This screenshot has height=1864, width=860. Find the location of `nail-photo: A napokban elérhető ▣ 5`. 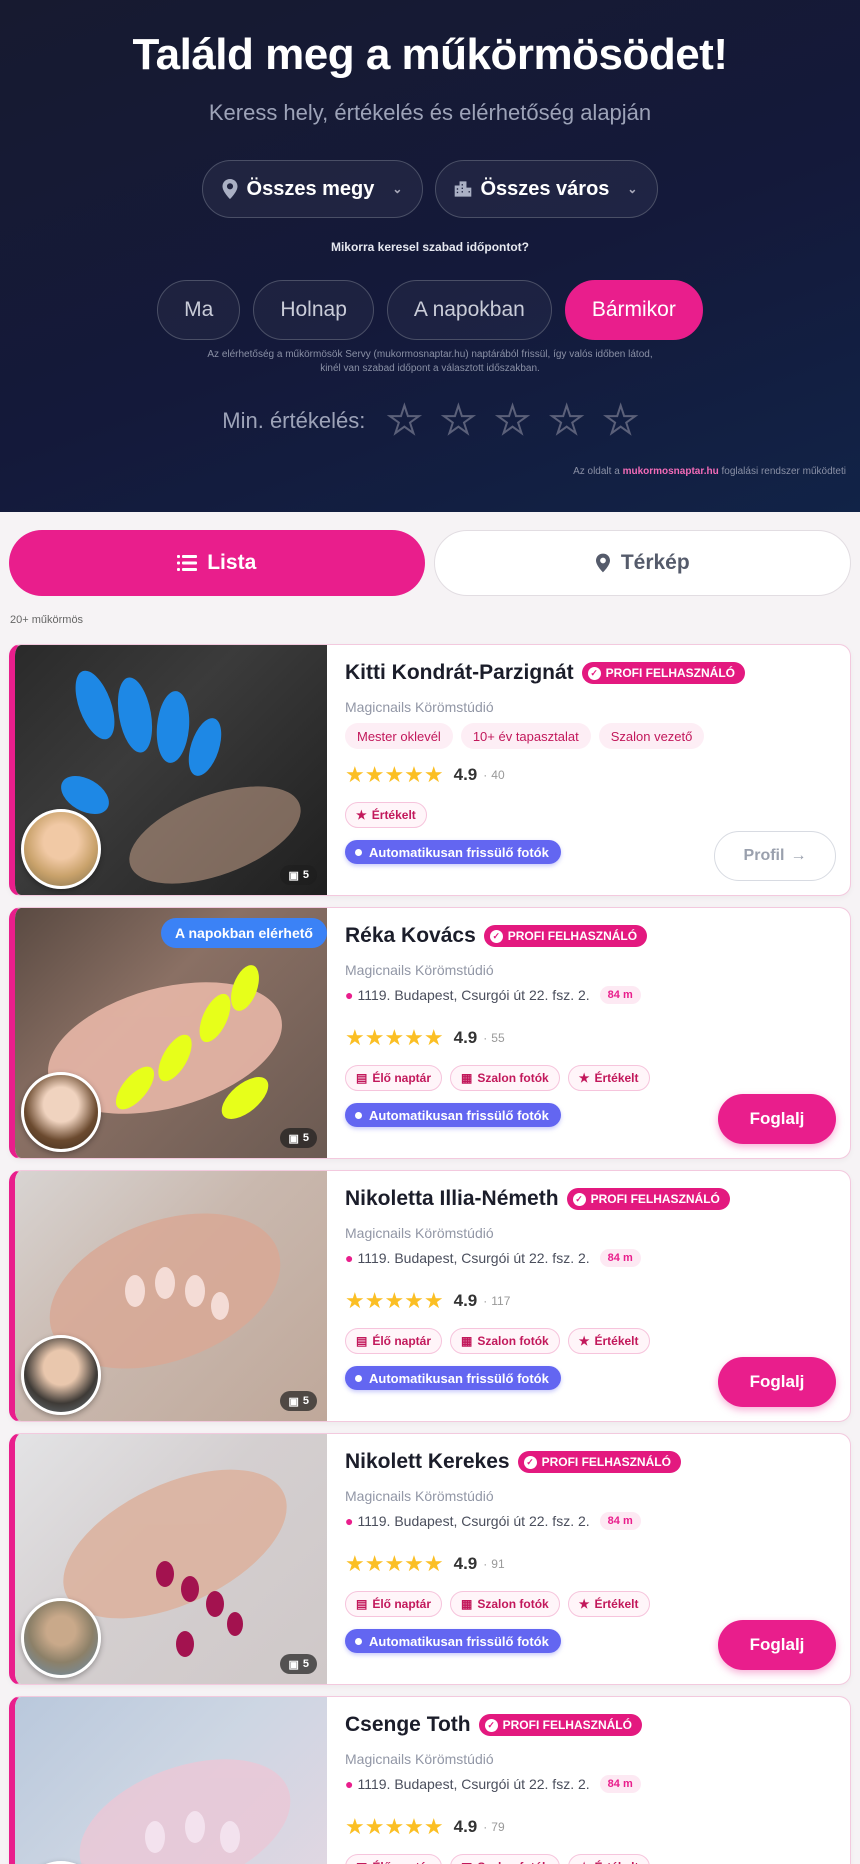

nail-photo: A napokban elérhető ▣ 5 is located at coordinates (171, 1033).